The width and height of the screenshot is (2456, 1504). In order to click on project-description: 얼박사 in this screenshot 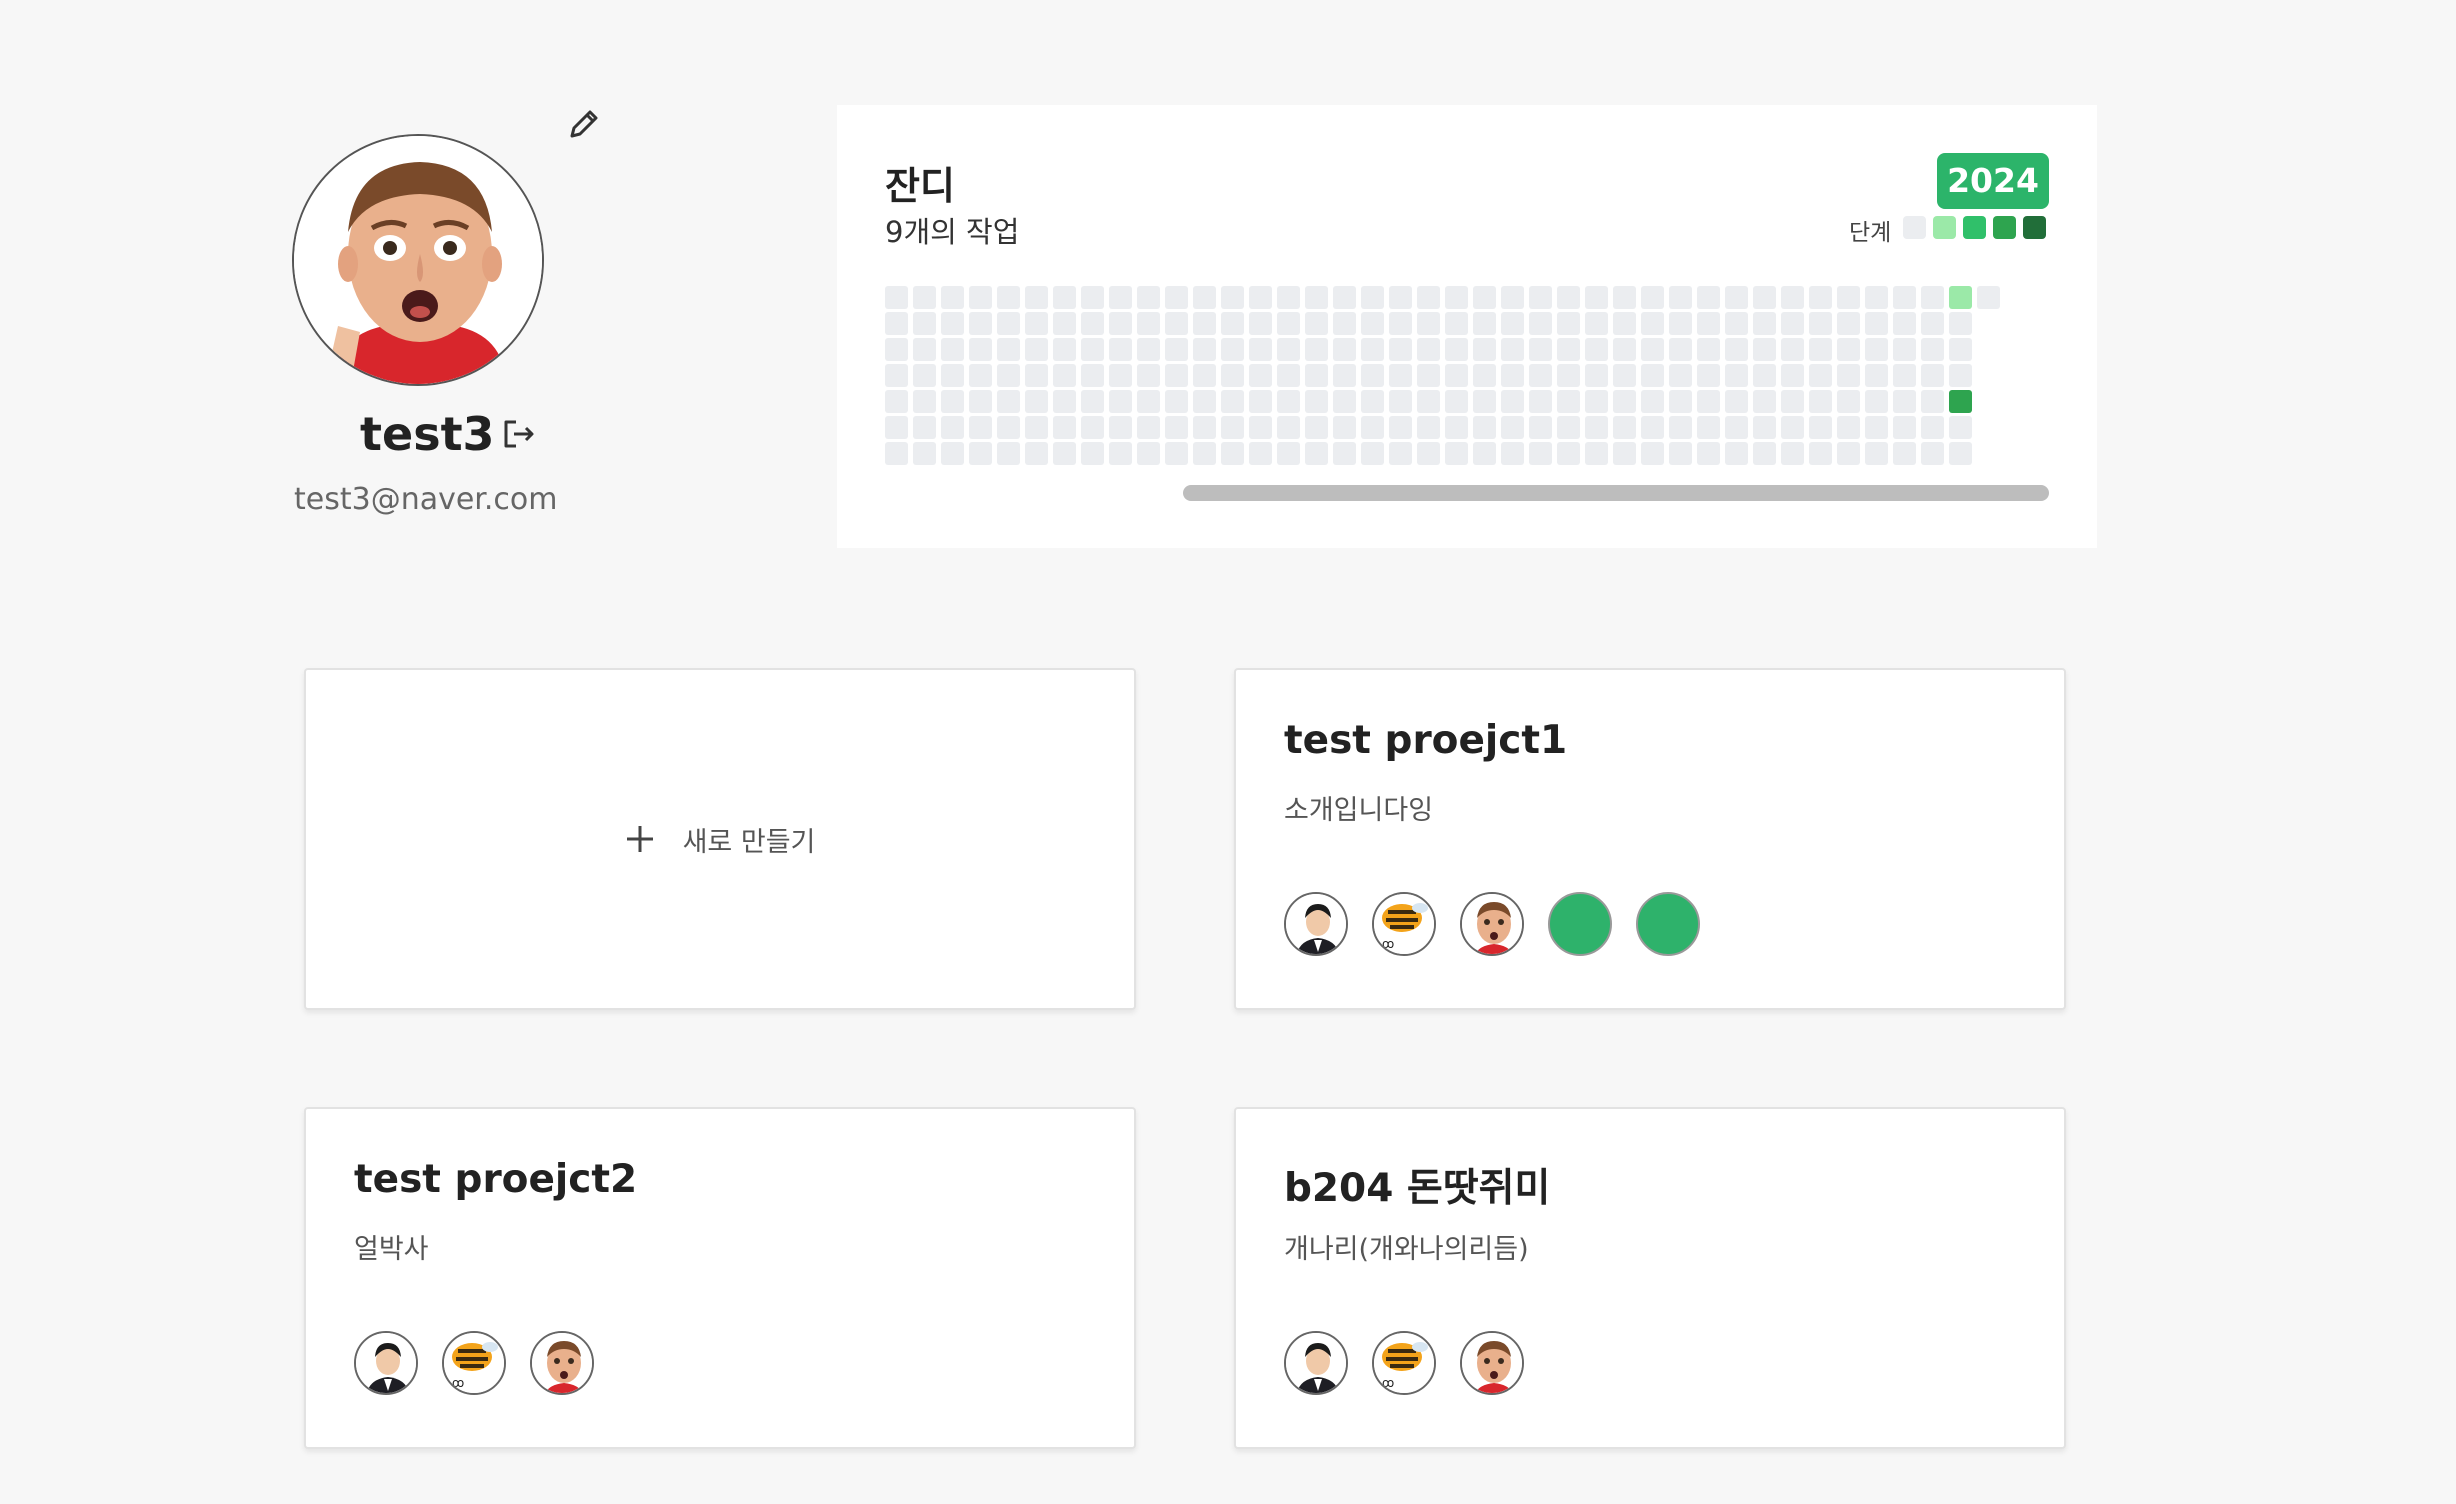, I will do `click(391, 1249)`.